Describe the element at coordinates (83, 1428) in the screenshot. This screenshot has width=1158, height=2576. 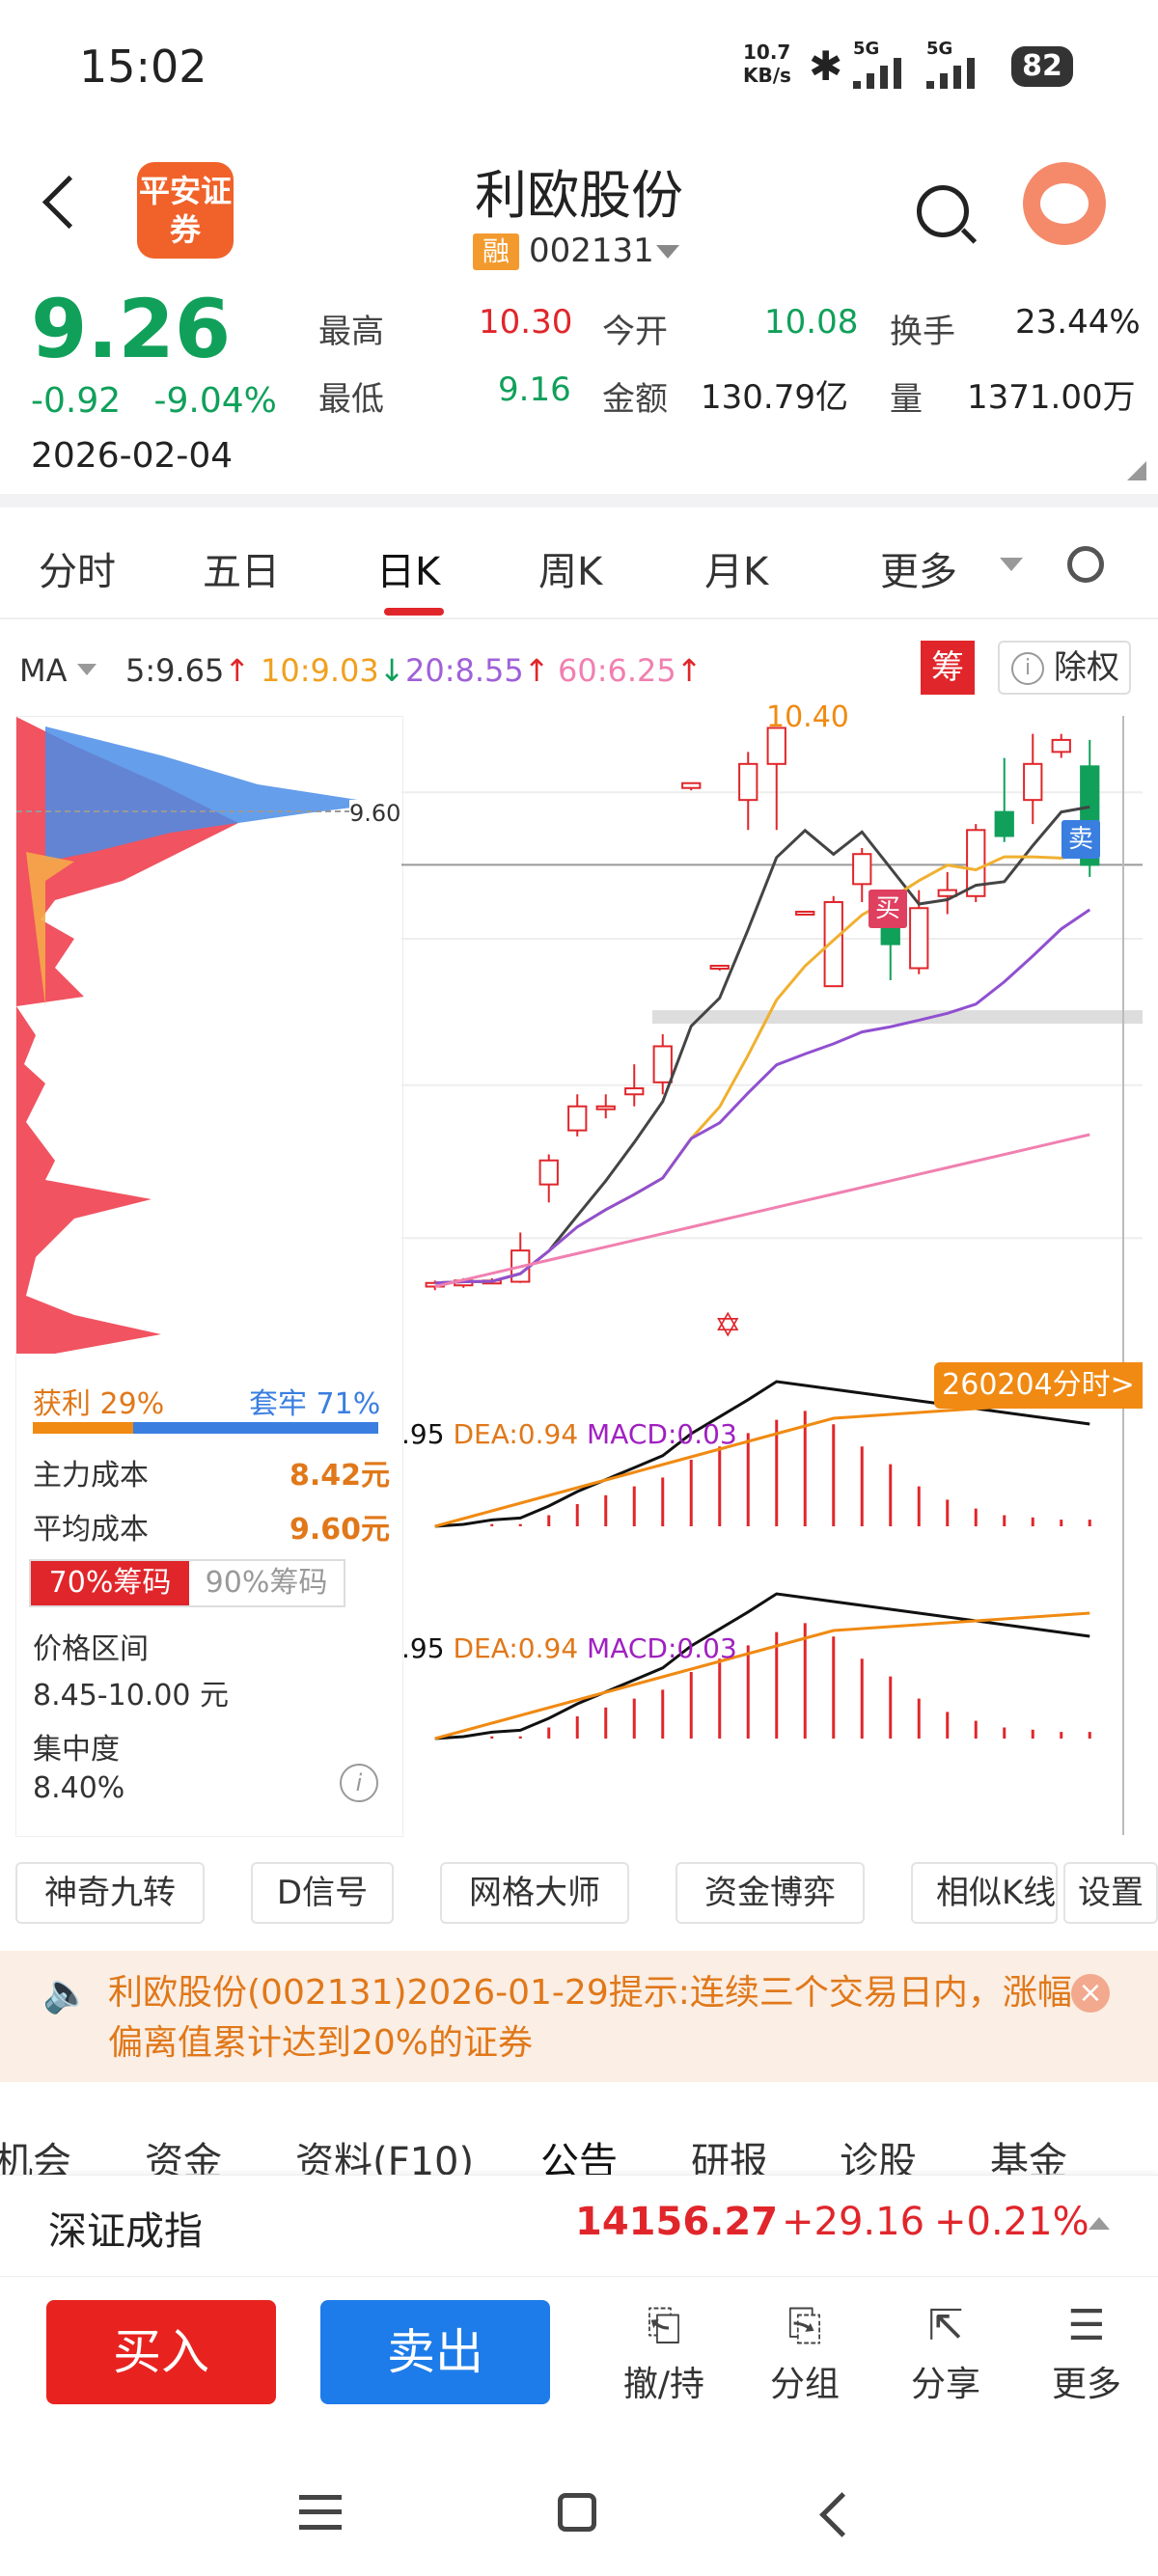
I see `profit-bar-fill` at that location.